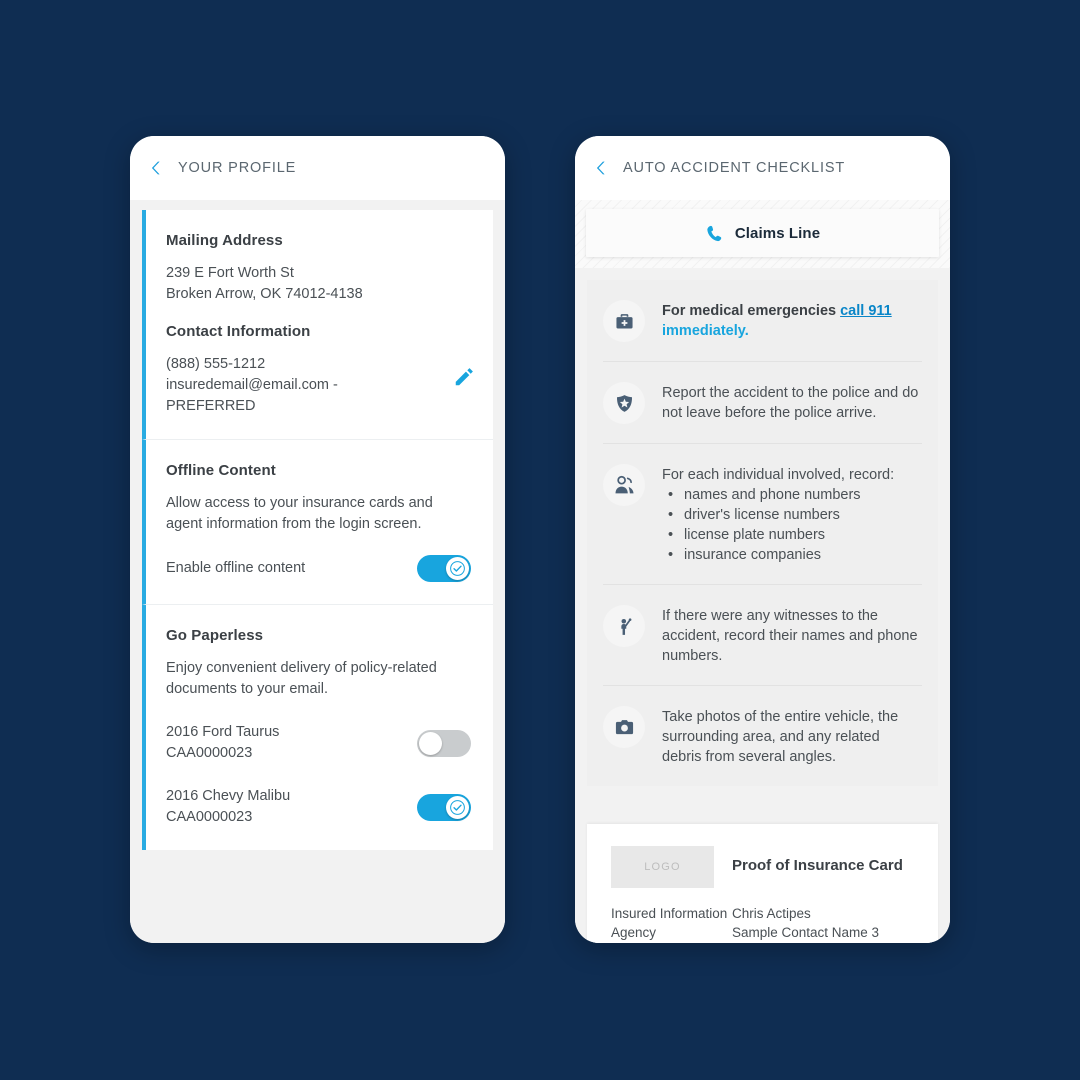 The image size is (1080, 1080). What do you see at coordinates (236, 568) in the screenshot?
I see `offline-content-toggle-label: Enable offline content` at bounding box center [236, 568].